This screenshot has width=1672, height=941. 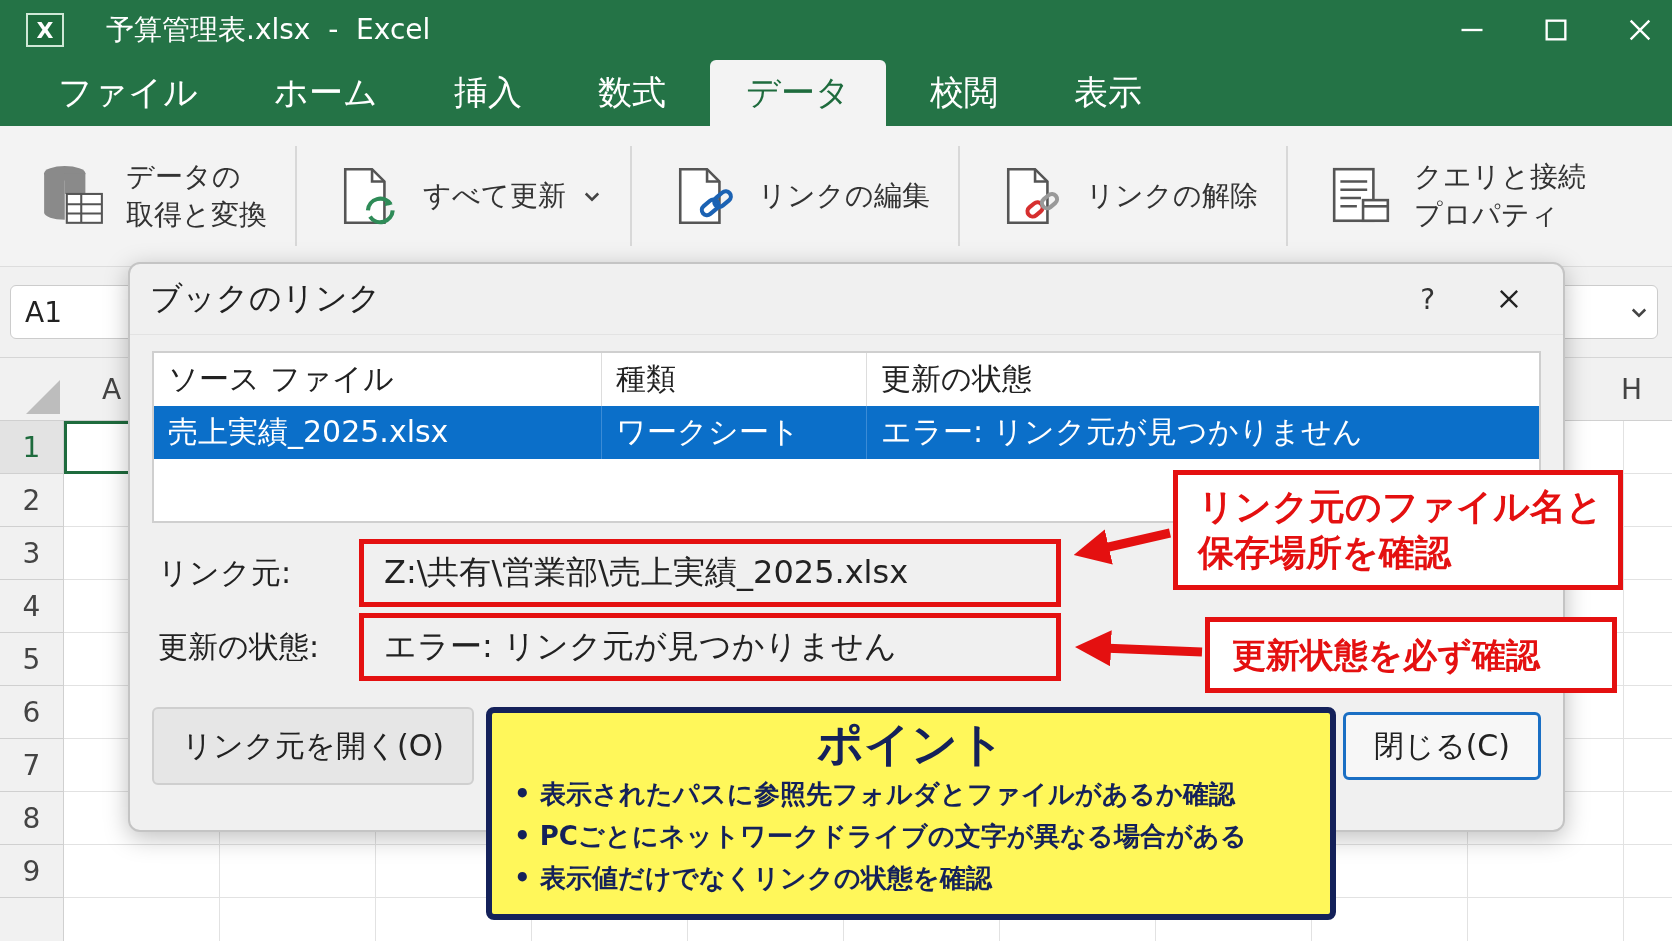 I want to click on ribbon-button: すべて更新, so click(x=469, y=196).